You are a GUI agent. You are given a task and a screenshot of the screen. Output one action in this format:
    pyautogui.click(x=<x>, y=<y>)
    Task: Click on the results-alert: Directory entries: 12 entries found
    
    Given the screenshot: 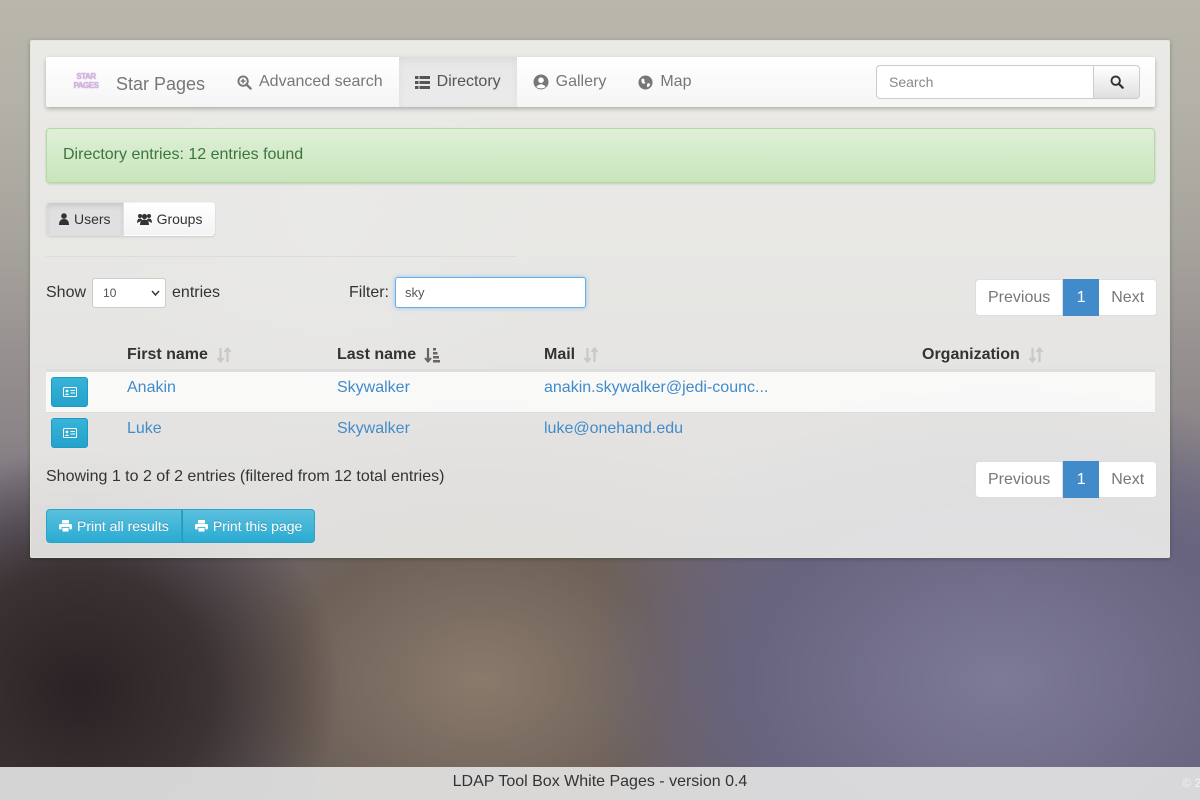 What is the action you would take?
    pyautogui.click(x=600, y=155)
    